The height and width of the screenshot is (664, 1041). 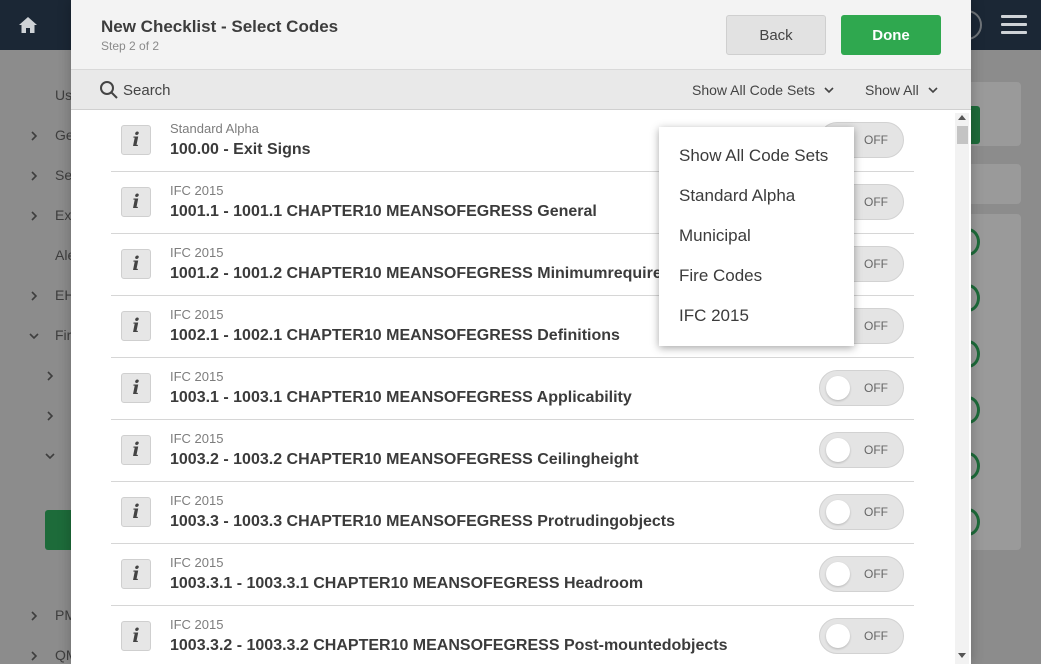 I want to click on background-nav-item: Ex, so click(x=63, y=215).